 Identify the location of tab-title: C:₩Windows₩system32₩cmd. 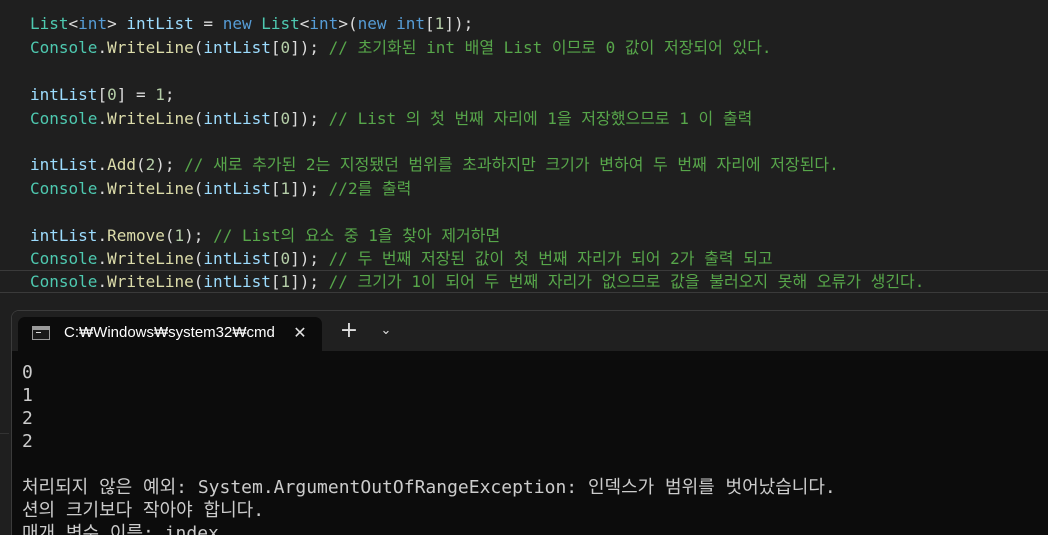
(169, 332).